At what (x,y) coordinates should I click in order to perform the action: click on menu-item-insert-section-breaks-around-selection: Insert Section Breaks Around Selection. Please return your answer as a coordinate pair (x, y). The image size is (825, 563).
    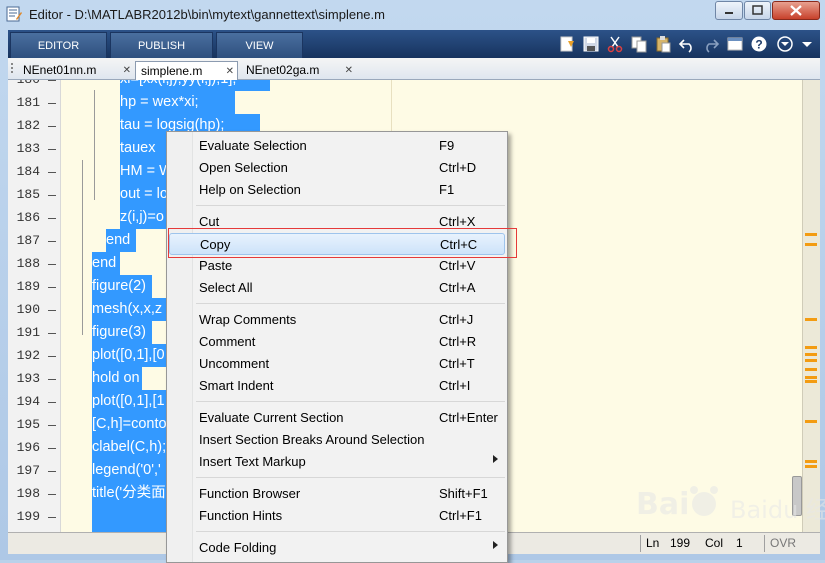
    Looking at the image, I should click on (337, 440).